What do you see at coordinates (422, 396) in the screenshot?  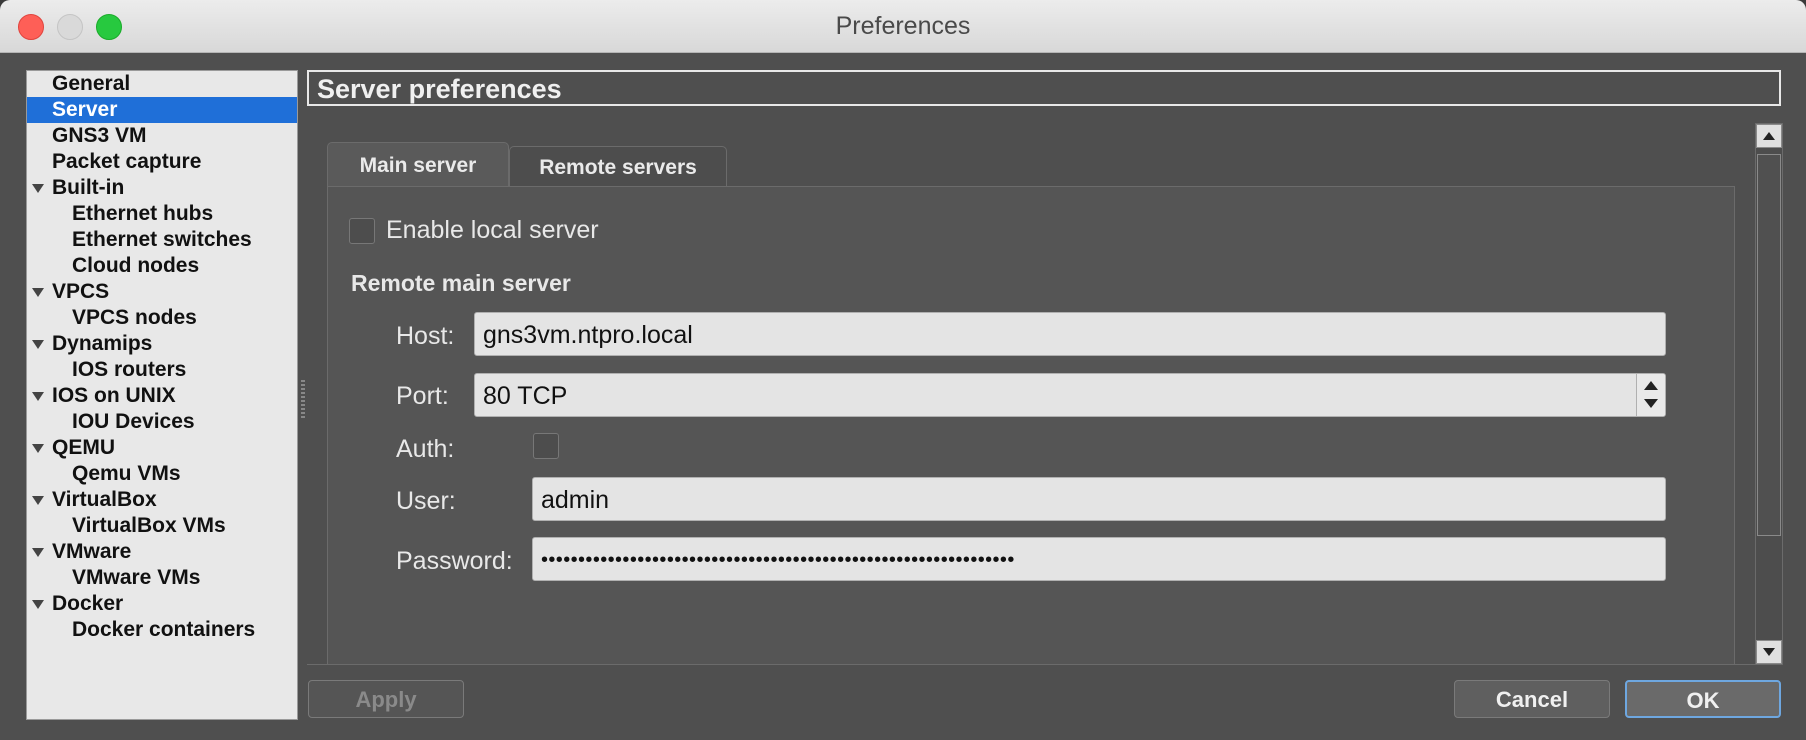 I see `port-label: Port:` at bounding box center [422, 396].